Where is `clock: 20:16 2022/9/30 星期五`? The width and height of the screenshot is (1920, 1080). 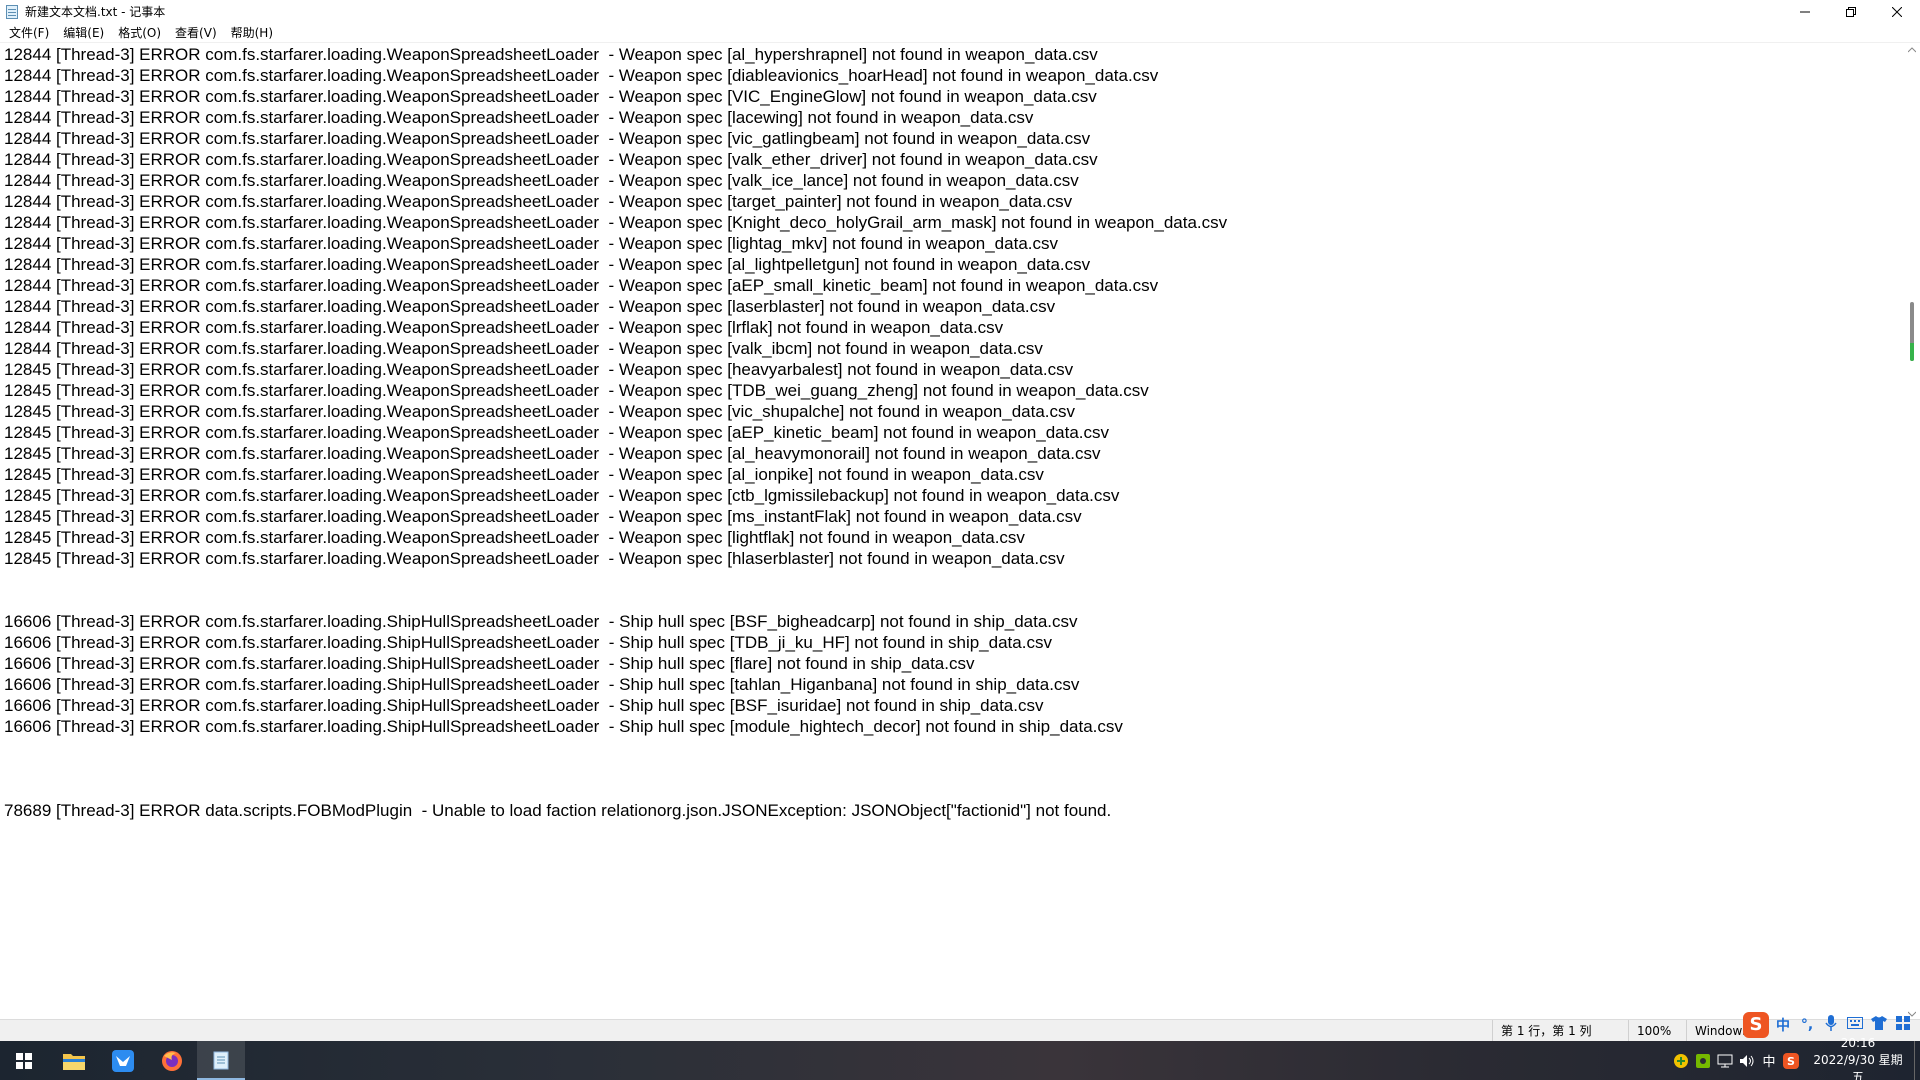 clock: 20:16 2022/9/30 星期五 is located at coordinates (1858, 1057).